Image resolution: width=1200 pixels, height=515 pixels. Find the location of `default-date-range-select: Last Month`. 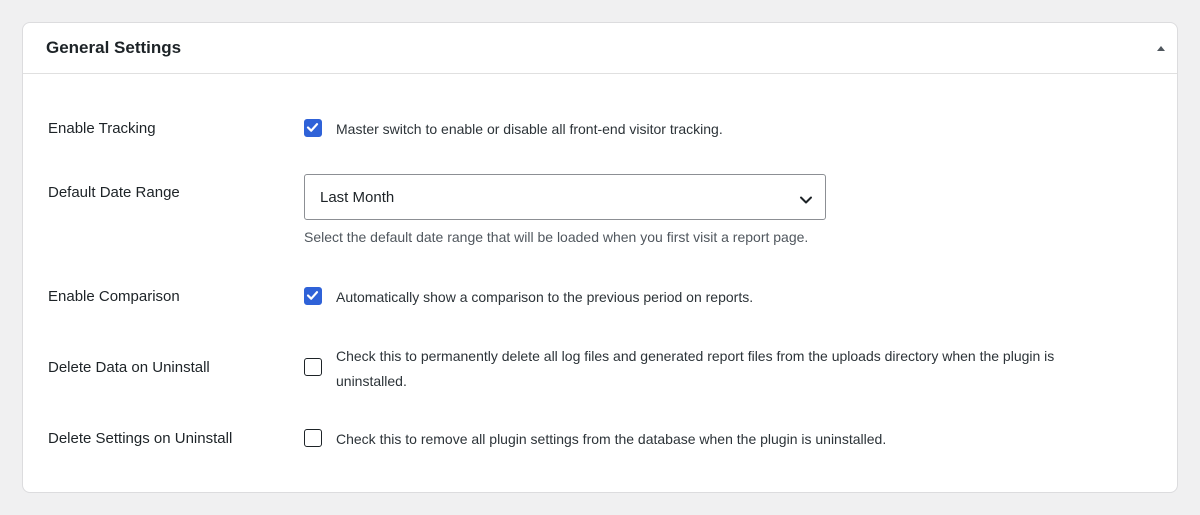

default-date-range-select: Last Month is located at coordinates (565, 197).